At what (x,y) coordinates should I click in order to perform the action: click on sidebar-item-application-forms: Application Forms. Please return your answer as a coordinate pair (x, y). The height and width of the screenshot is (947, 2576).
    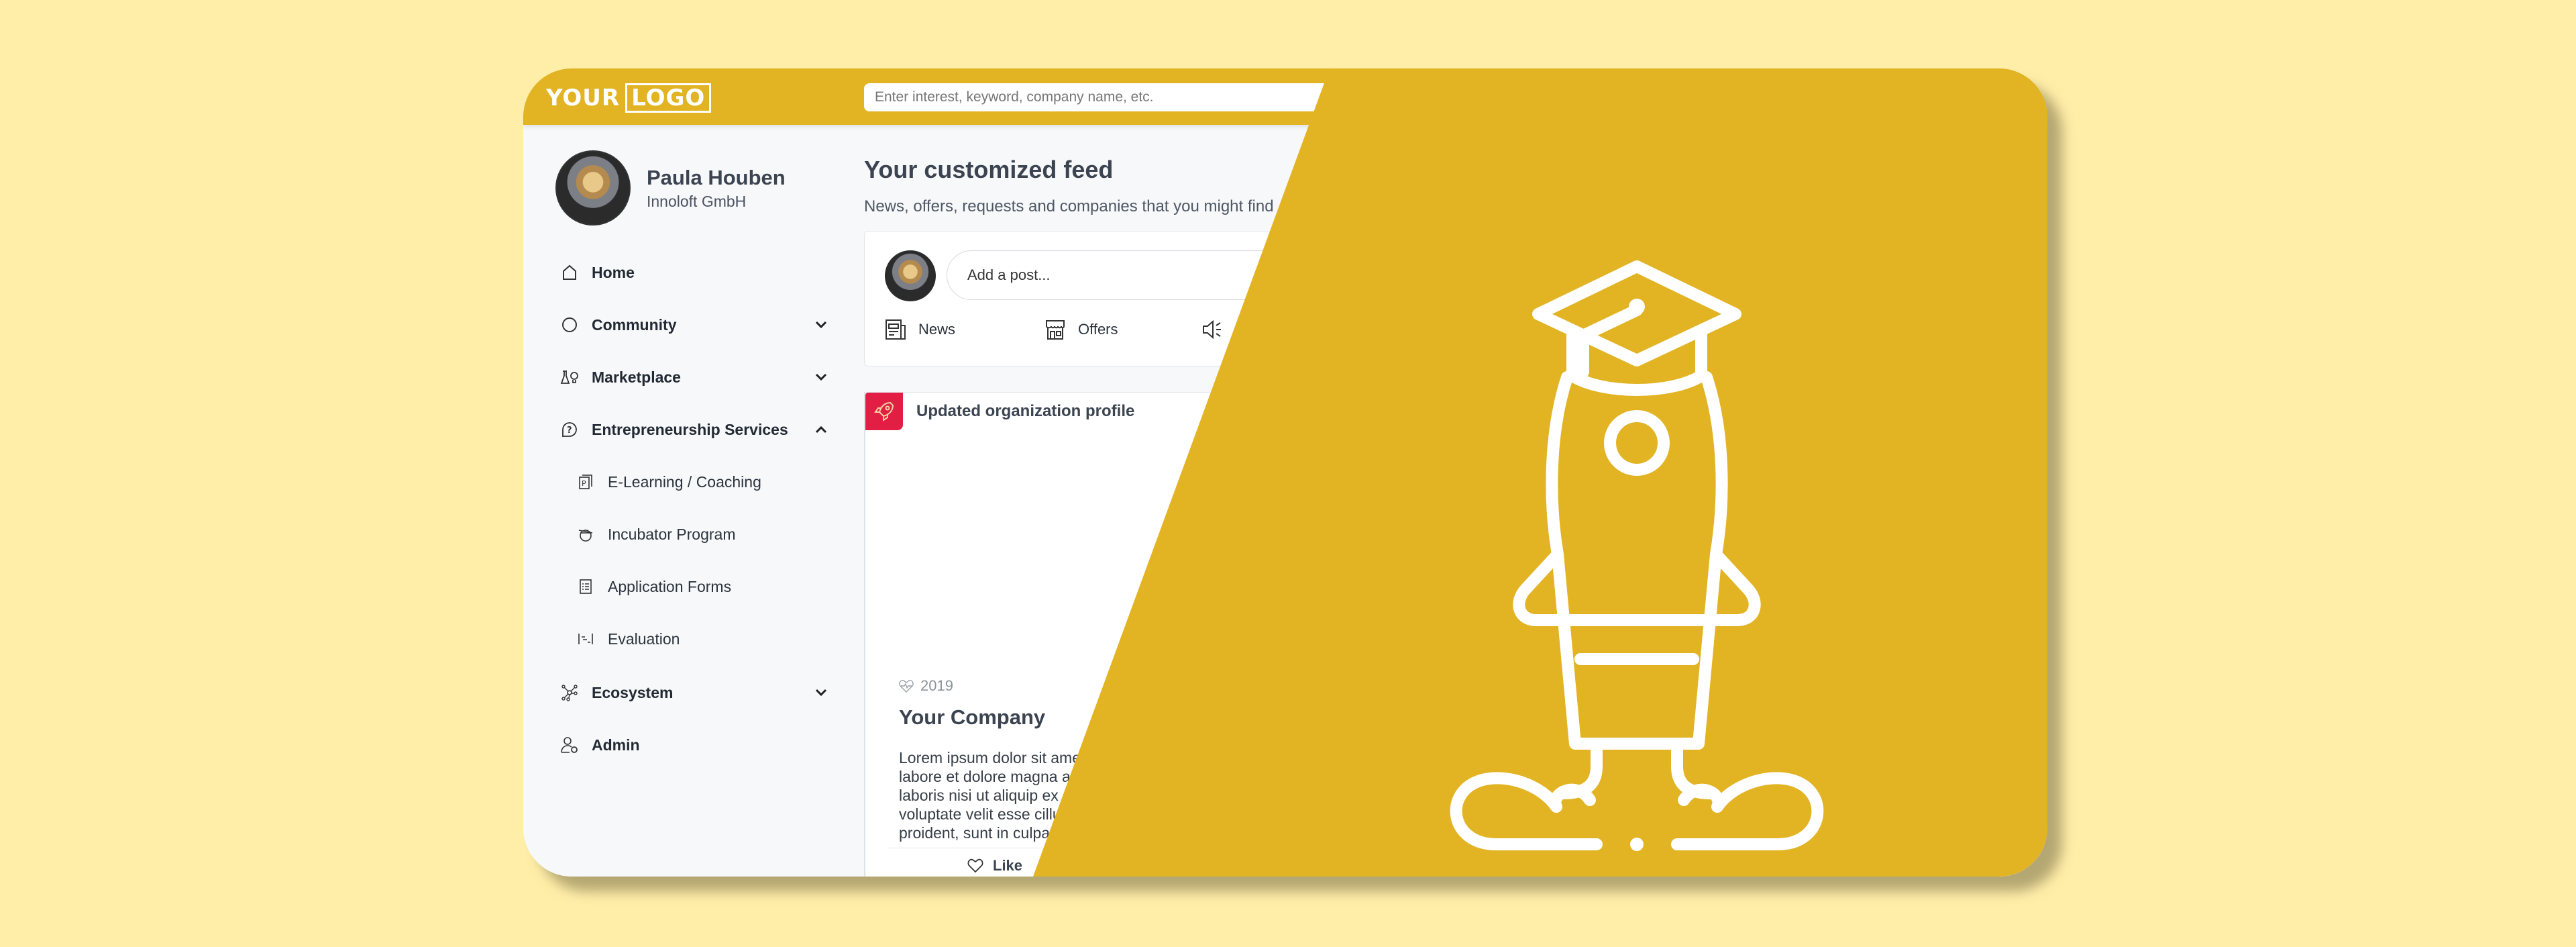
    Looking at the image, I should click on (710, 586).